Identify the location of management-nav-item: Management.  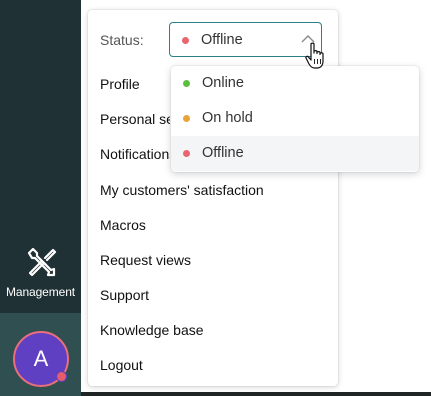
(40, 274).